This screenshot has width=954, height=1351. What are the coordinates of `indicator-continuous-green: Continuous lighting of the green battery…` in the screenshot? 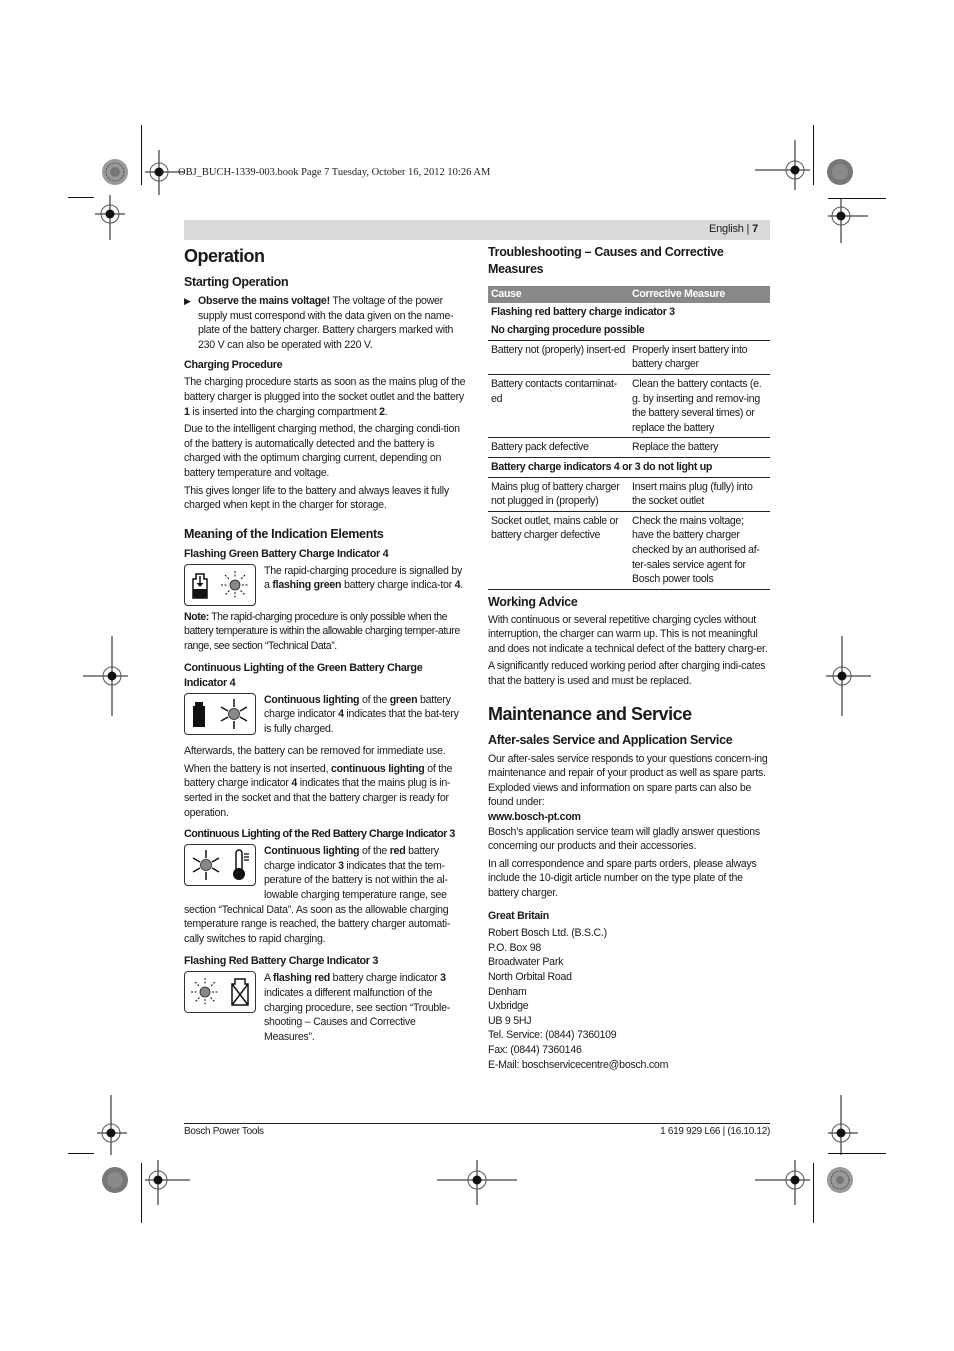 It's located at (325, 714).